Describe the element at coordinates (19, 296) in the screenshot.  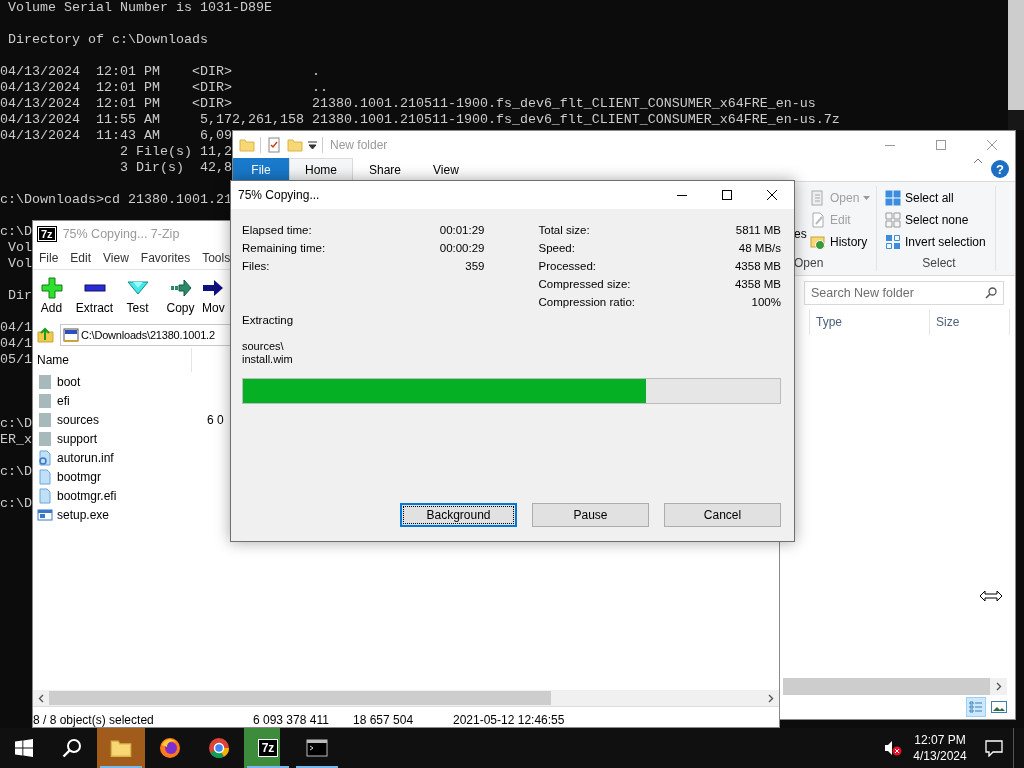
I see `console-line: Dir` at that location.